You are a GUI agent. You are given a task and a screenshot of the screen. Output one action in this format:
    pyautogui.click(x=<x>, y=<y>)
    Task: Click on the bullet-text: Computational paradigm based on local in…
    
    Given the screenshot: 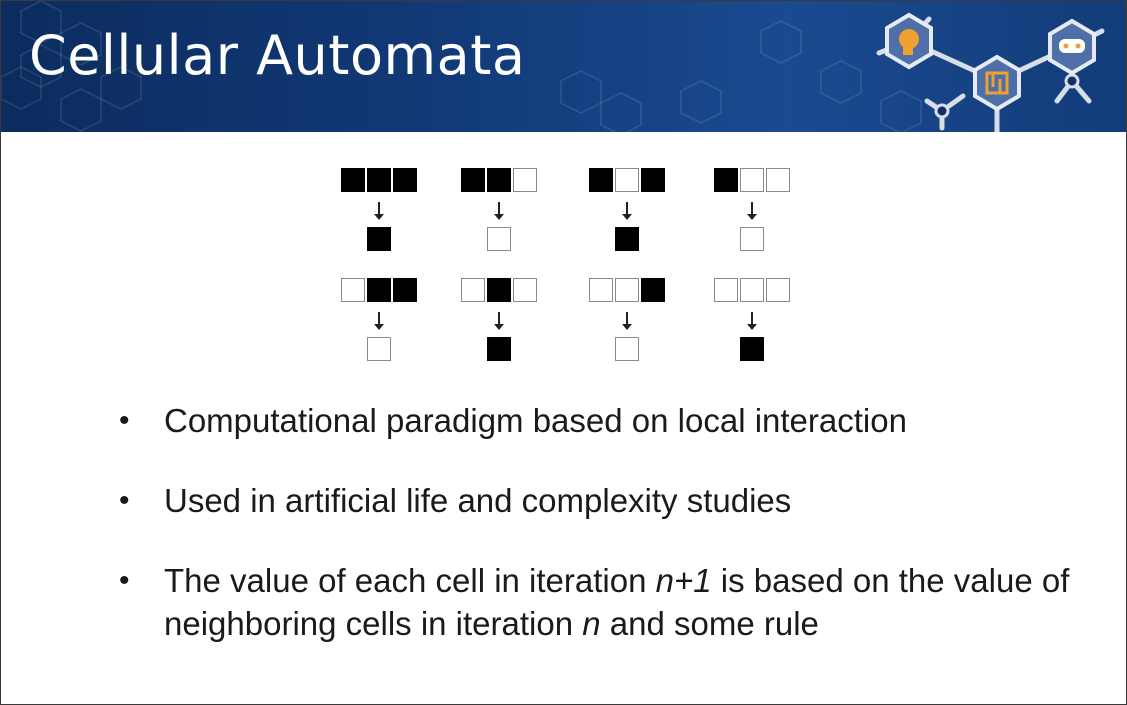 What is the action you would take?
    pyautogui.click(x=535, y=420)
    